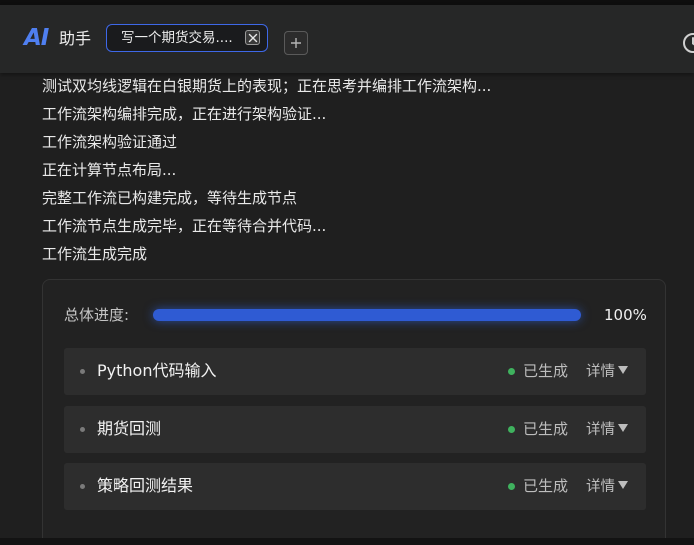 This screenshot has width=694, height=545. Describe the element at coordinates (129, 428) in the screenshot. I see `node-name: 期货回测` at that location.